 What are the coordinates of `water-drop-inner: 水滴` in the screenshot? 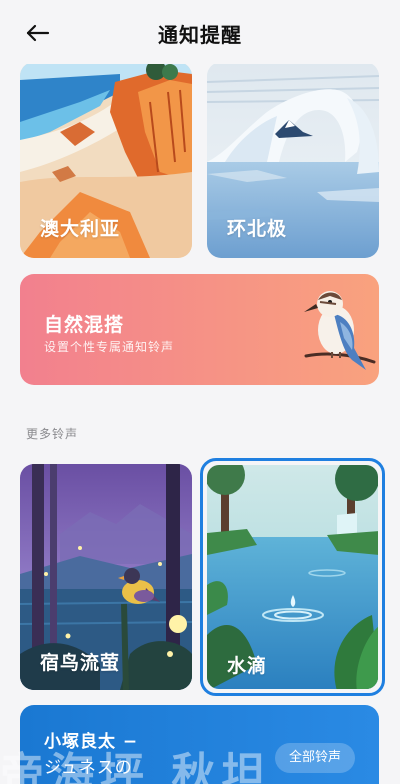 It's located at (292, 577).